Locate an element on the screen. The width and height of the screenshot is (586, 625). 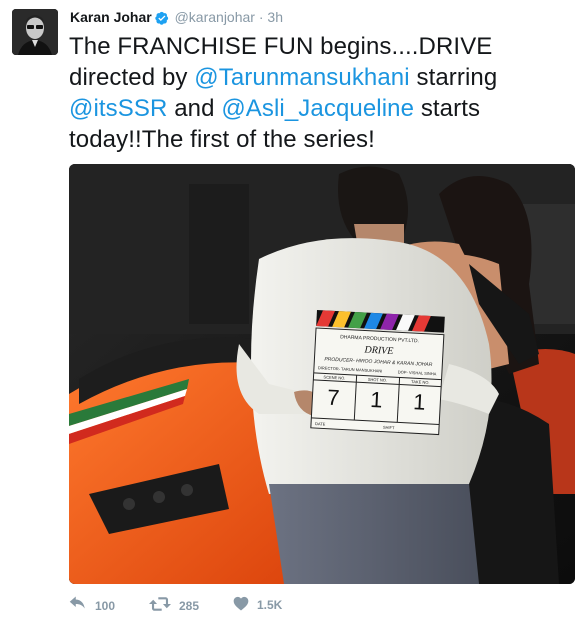
tweet-header: Karan Johar @karanjohar · 3h is located at coordinates (176, 18).